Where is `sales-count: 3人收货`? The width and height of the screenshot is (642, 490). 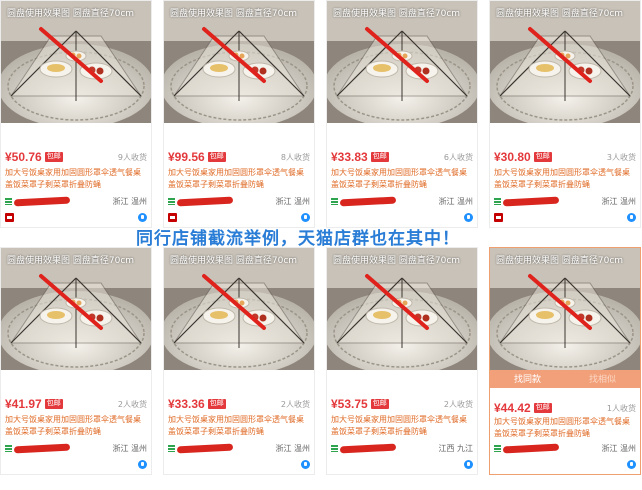
sales-count: 3人收货 is located at coordinates (621, 157).